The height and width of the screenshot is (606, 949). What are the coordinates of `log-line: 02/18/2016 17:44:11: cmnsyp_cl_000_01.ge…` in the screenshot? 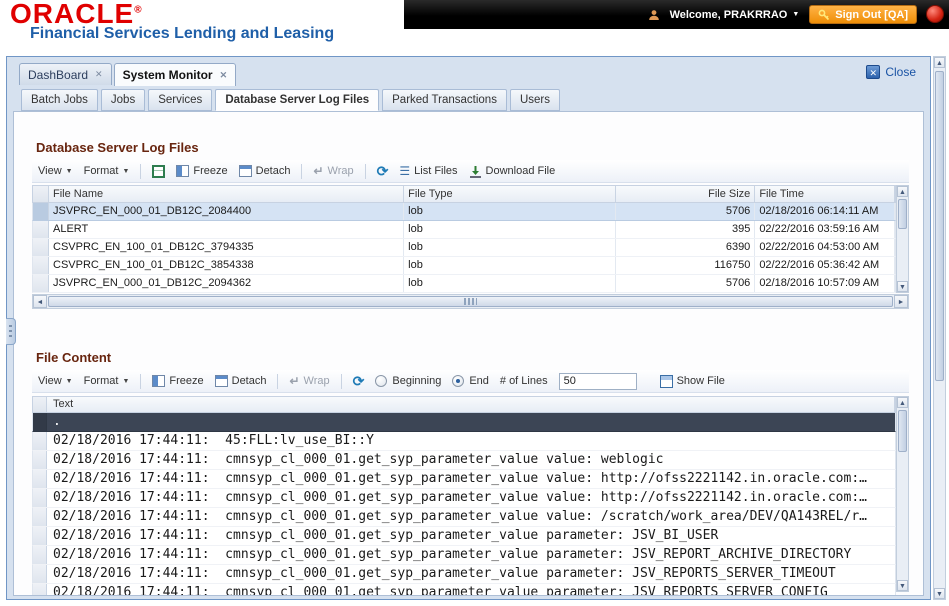 It's located at (440, 590).